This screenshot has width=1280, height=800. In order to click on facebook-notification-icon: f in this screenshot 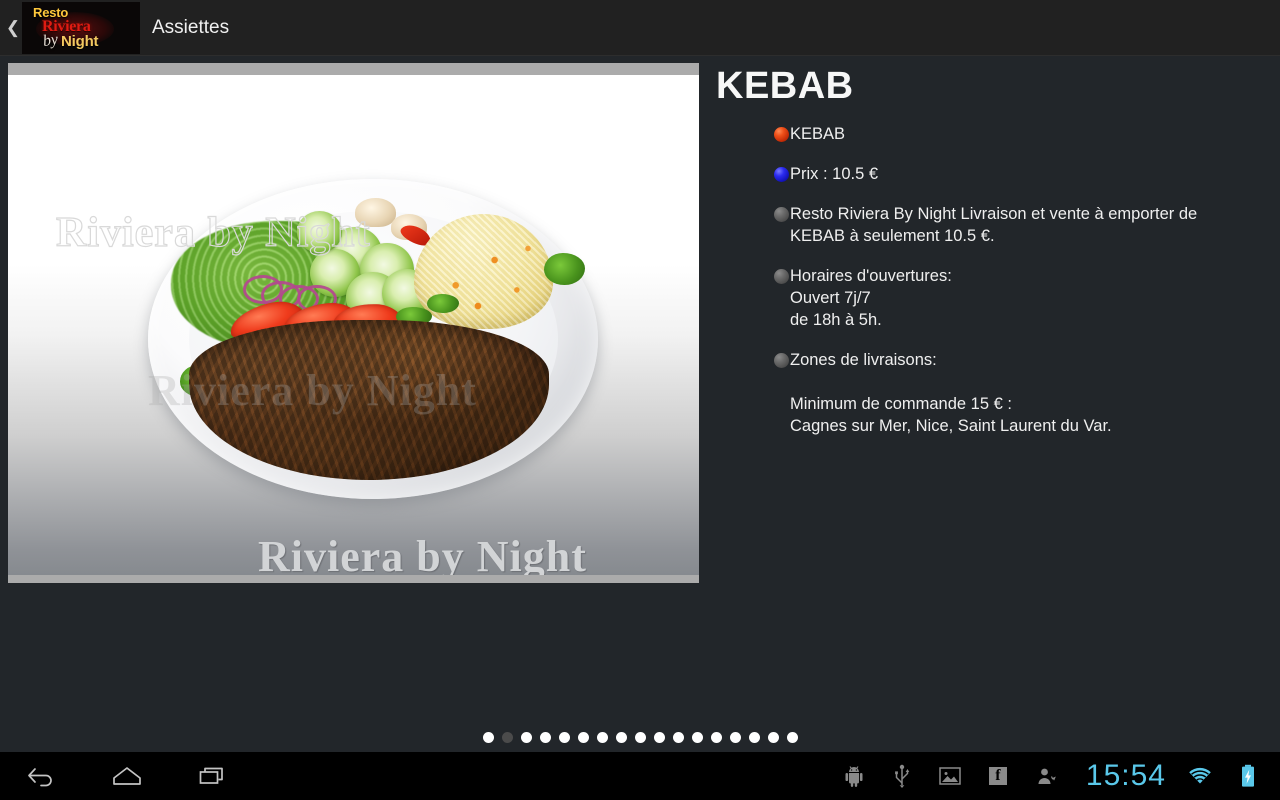, I will do `click(998, 776)`.